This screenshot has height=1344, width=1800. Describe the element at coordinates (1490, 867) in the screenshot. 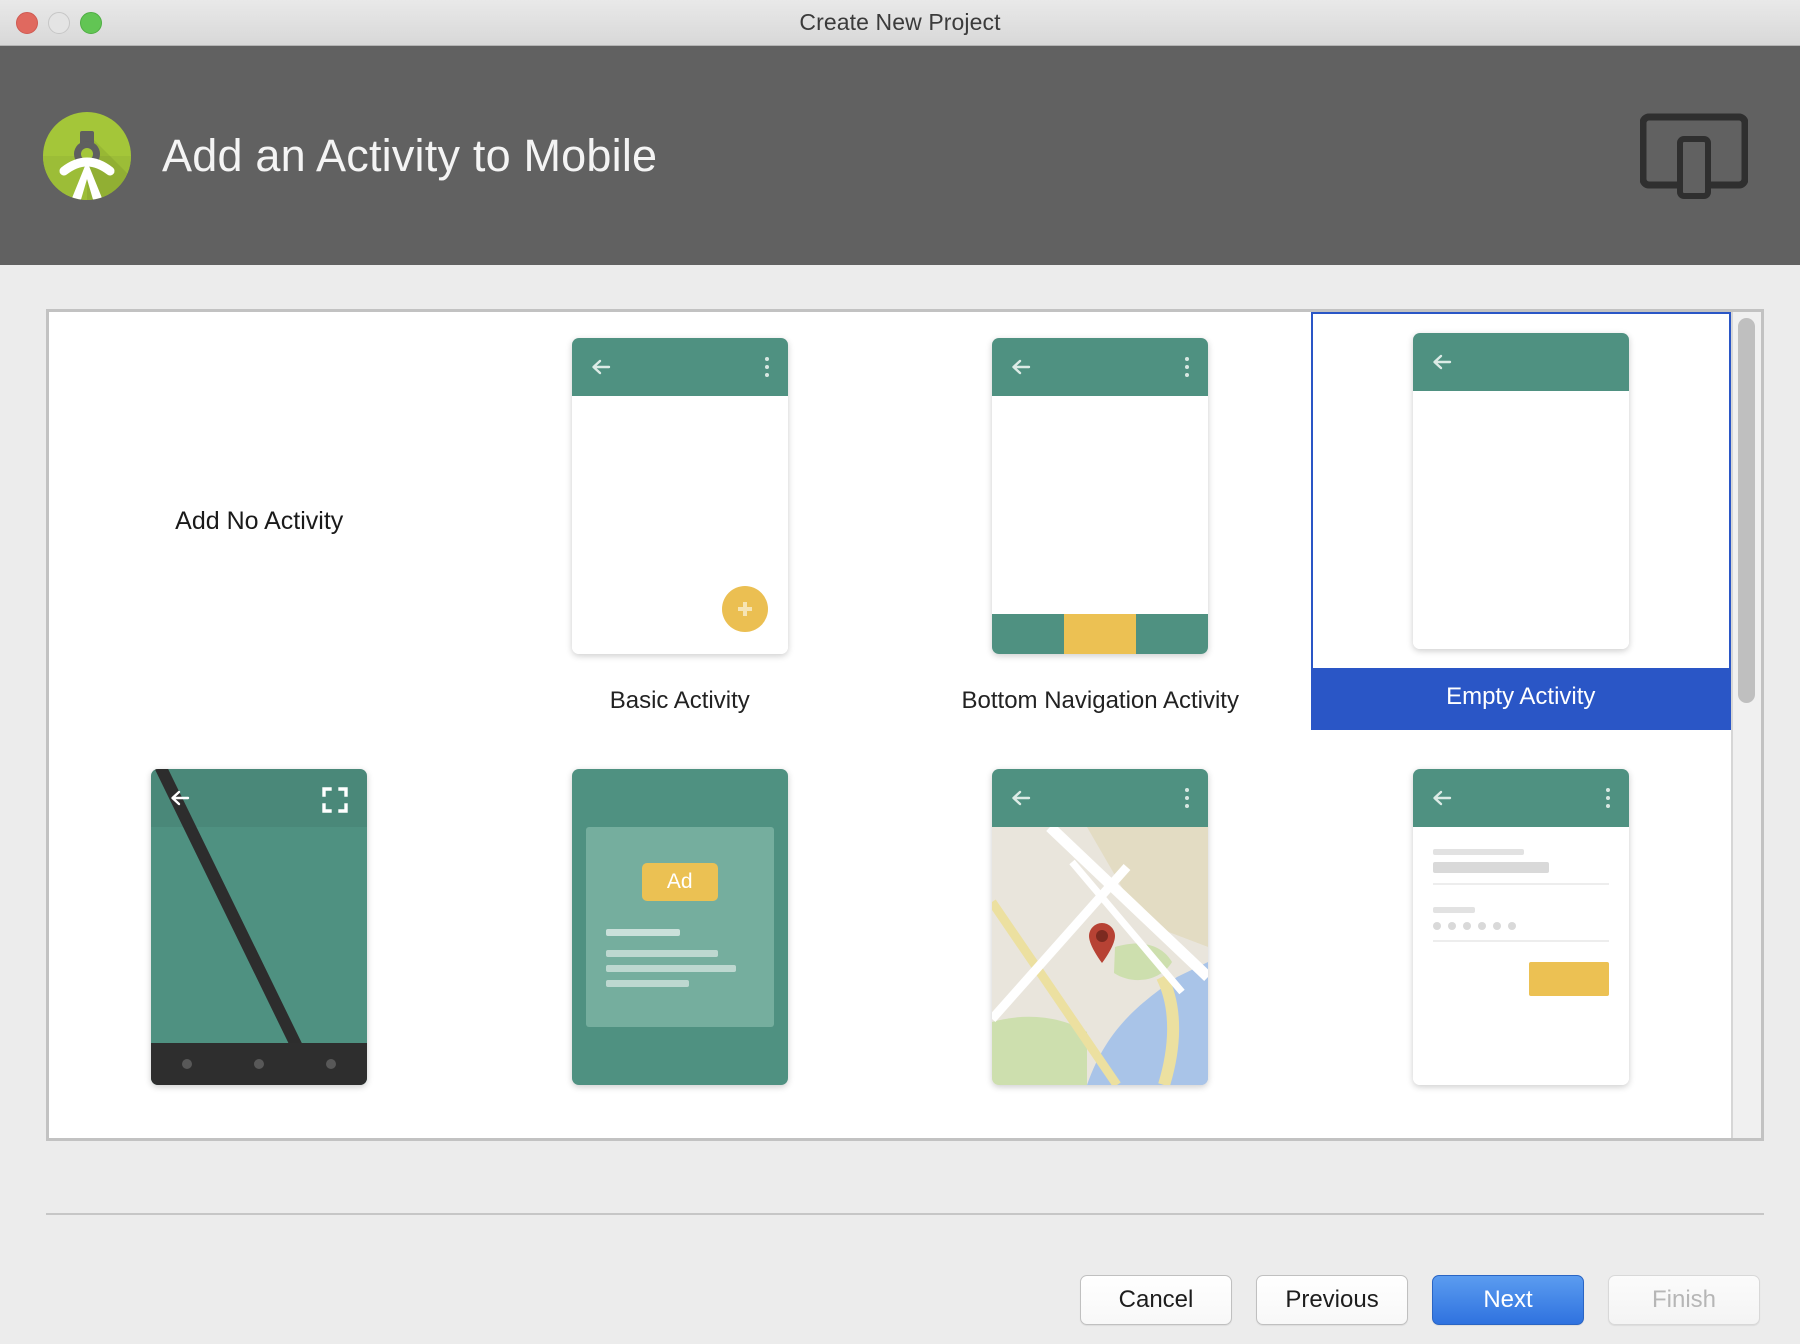

I see `email-value-placeholder` at that location.